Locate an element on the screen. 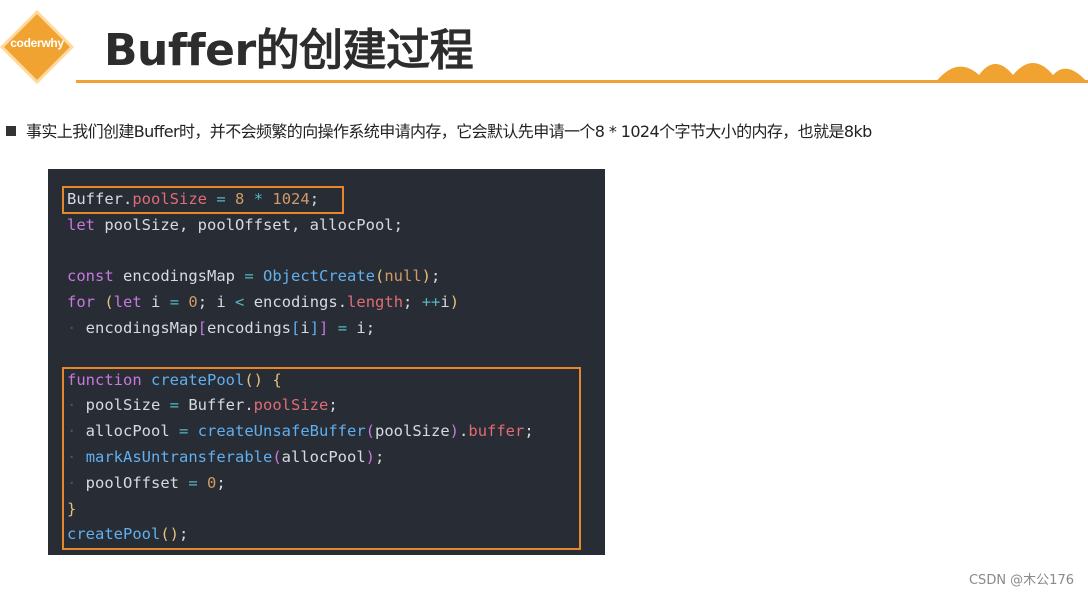 This screenshot has width=1088, height=595. code-line-12: · poolOffset = 0; is located at coordinates (146, 482).